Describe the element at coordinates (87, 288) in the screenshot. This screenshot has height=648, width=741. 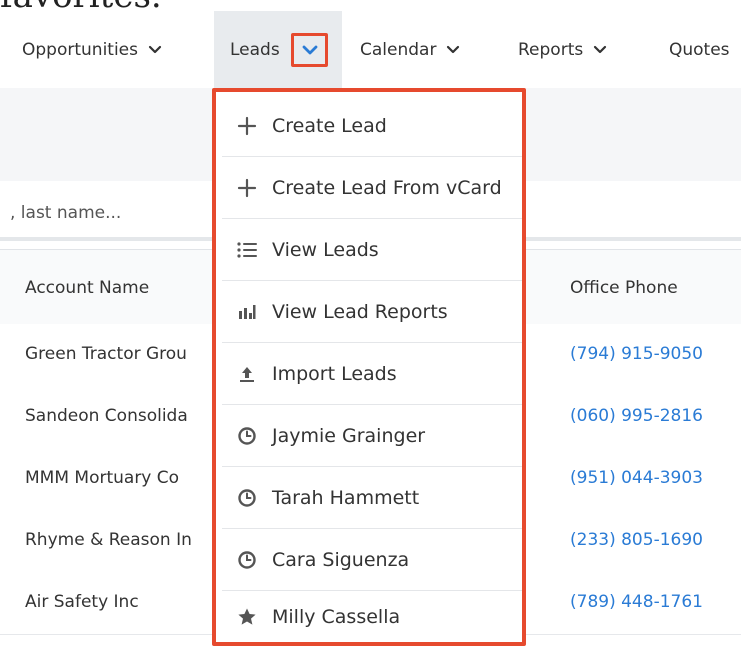
I see `column-header-account-name: Account Name` at that location.